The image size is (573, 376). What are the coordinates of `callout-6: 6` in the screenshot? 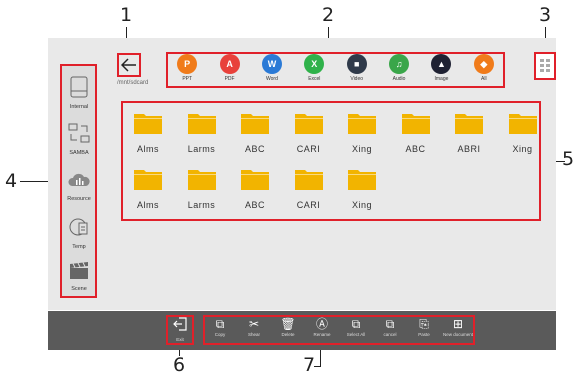 It's located at (179, 365).